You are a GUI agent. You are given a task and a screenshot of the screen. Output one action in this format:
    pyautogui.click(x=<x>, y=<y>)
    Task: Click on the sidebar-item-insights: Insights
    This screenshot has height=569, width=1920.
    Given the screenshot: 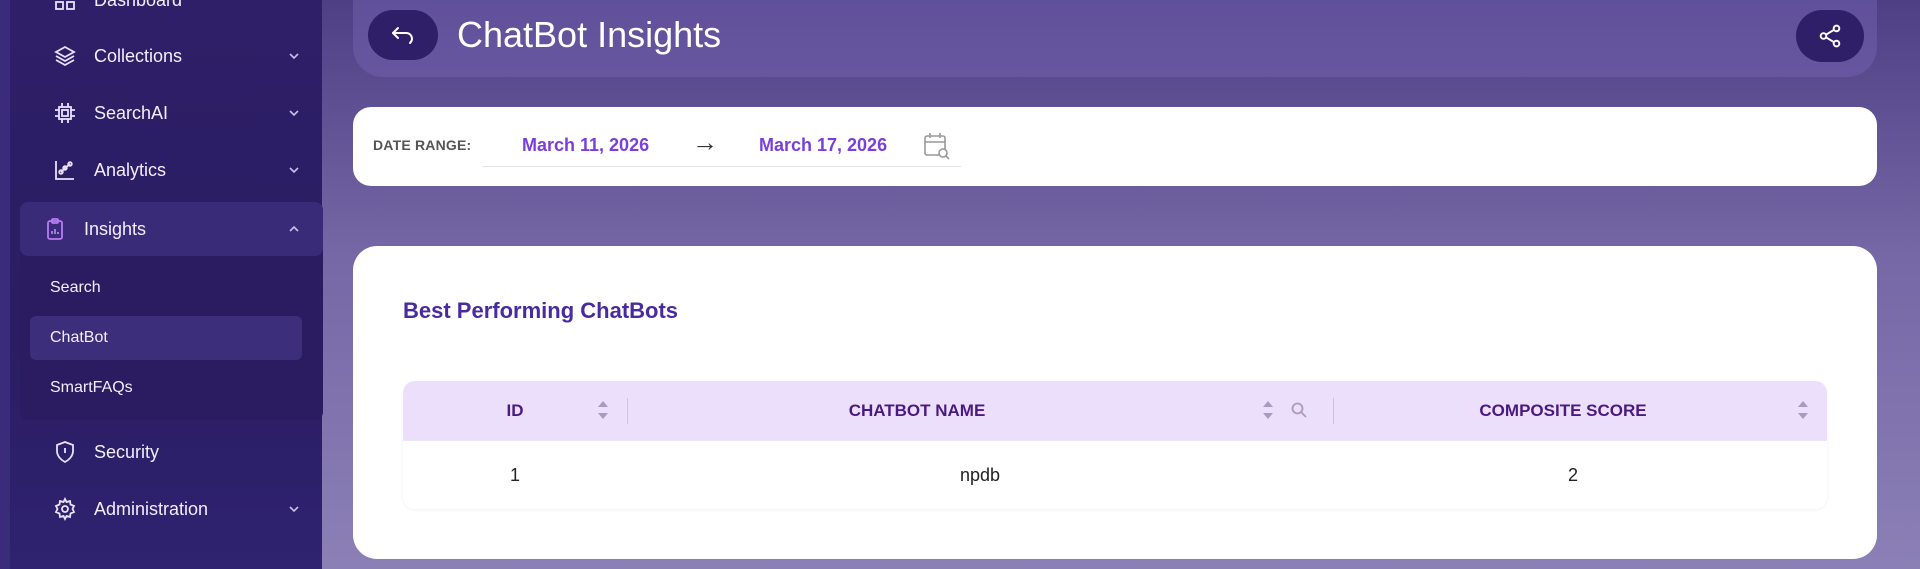 What is the action you would take?
    pyautogui.click(x=171, y=229)
    